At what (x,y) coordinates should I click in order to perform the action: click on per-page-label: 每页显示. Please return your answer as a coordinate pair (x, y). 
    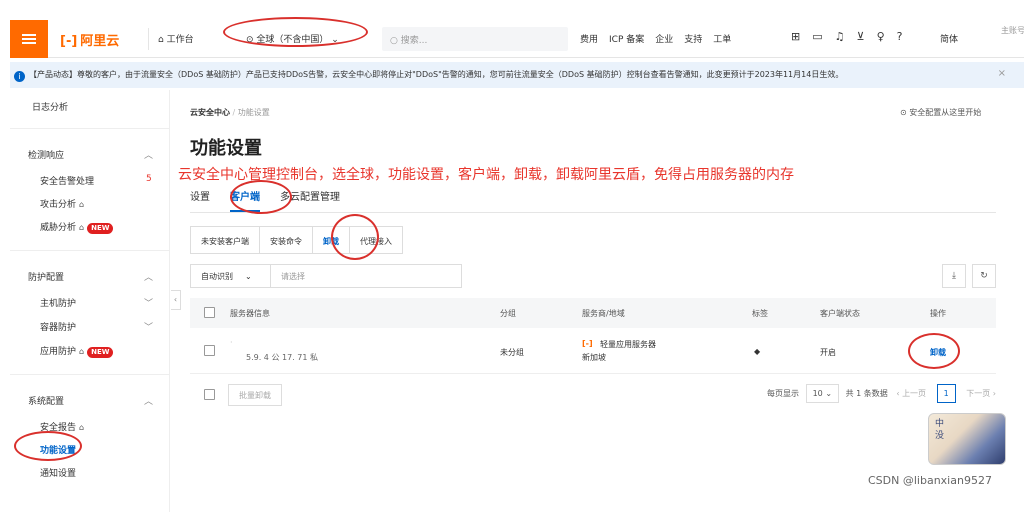
    Looking at the image, I should click on (783, 393).